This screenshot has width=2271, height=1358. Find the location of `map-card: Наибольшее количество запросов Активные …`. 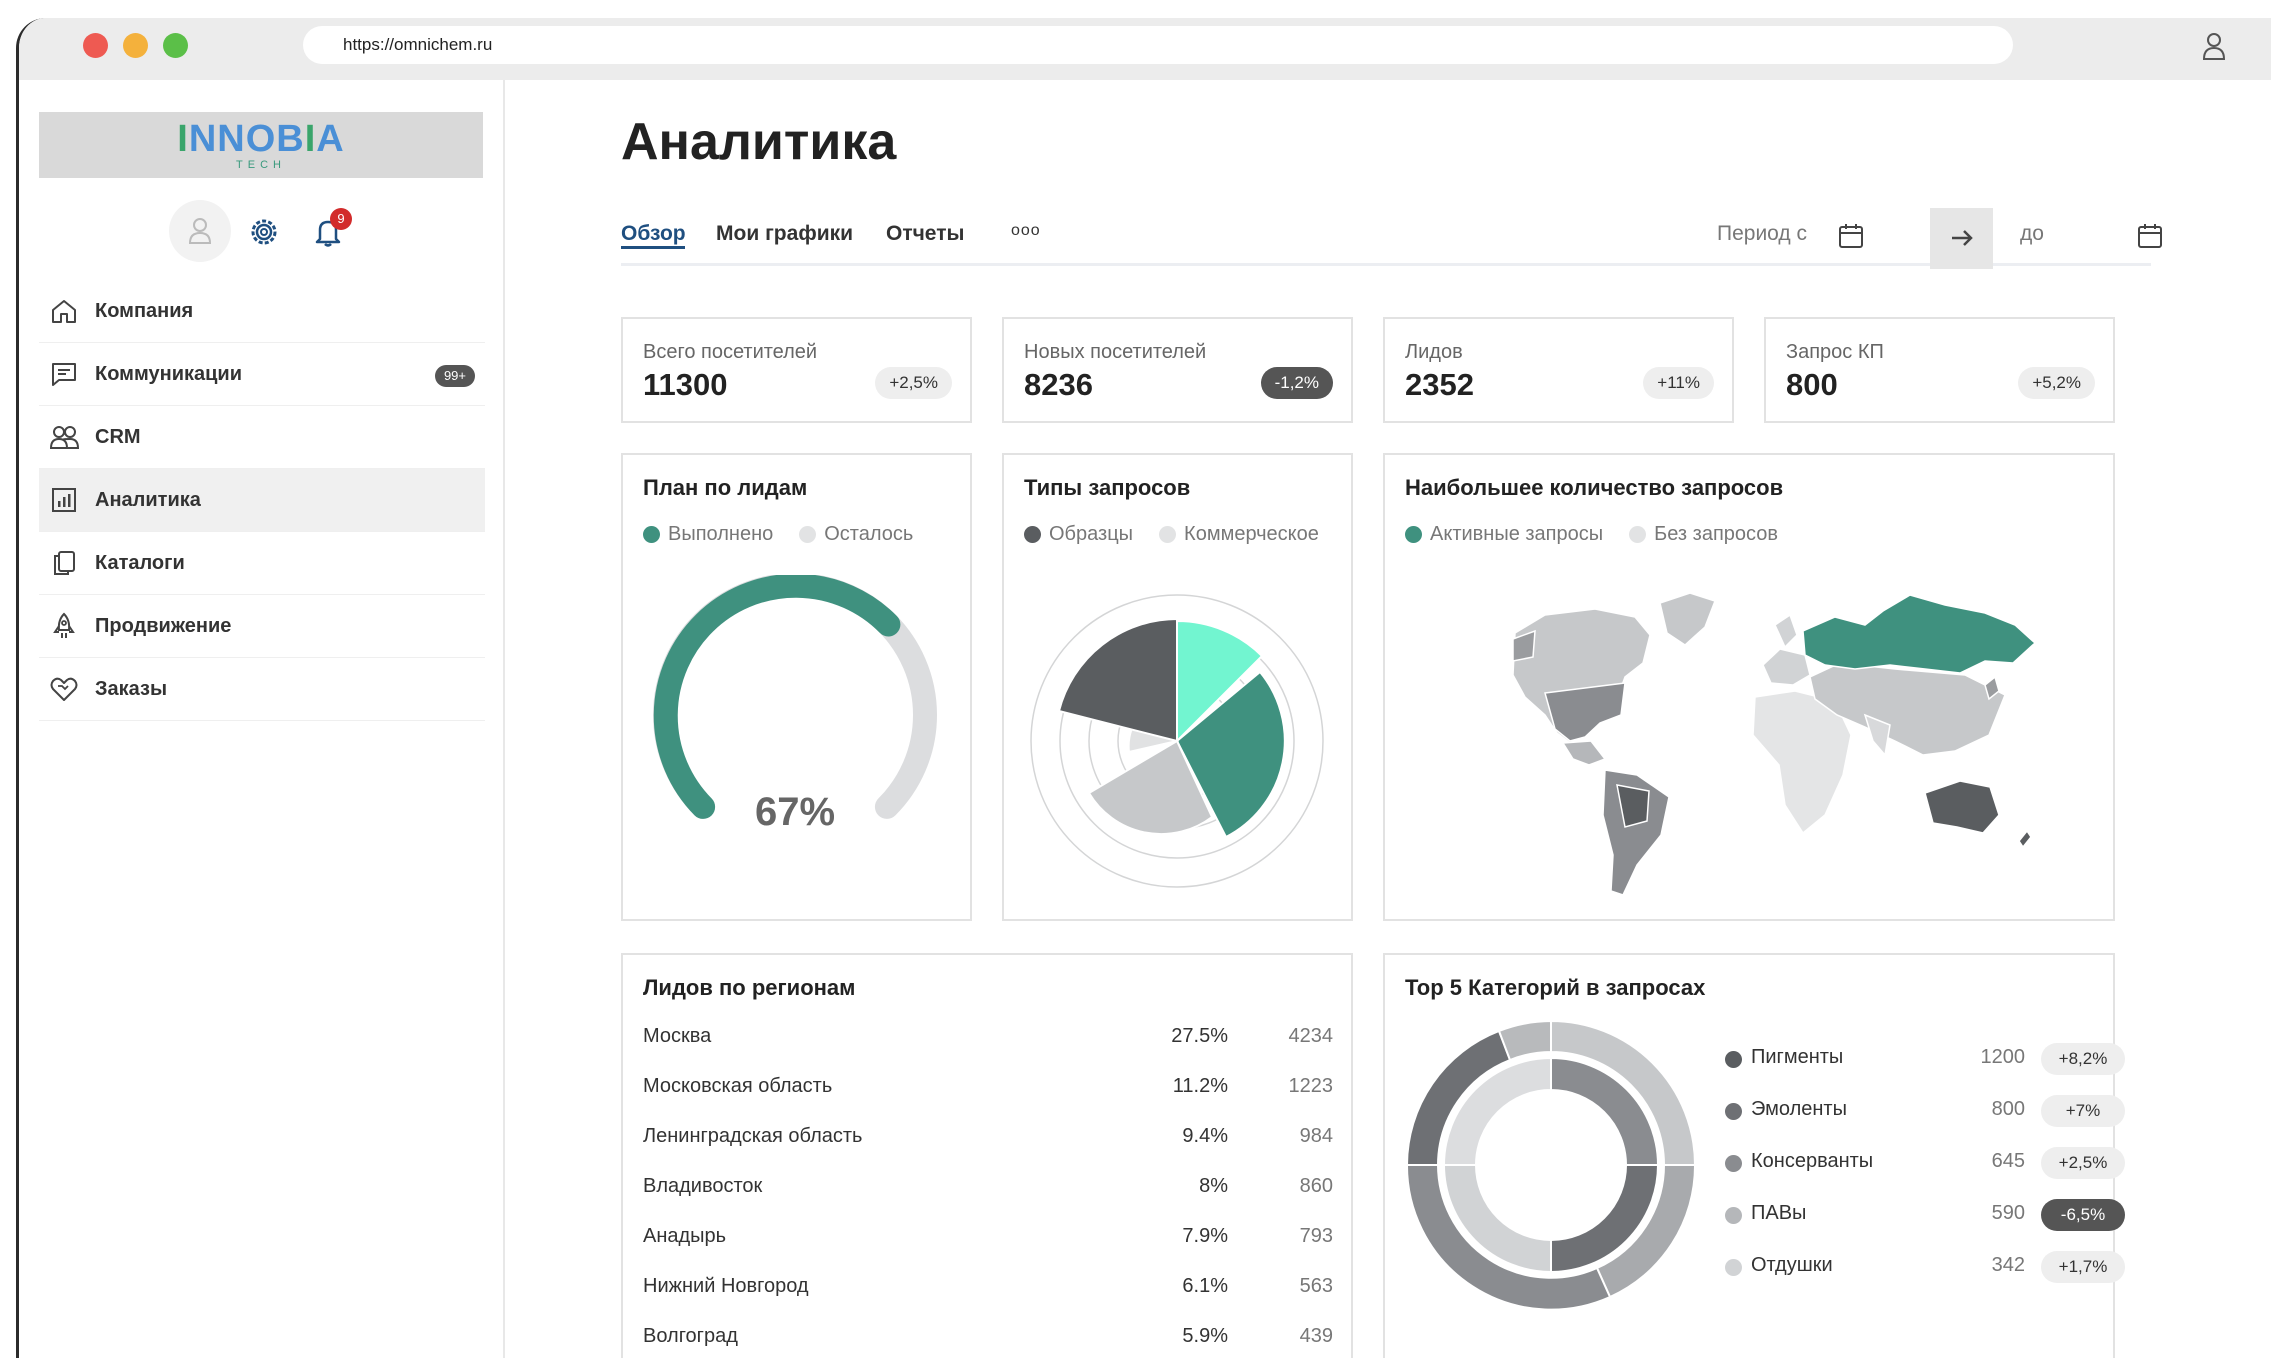

map-card: Наибольшее количество запросов Активные … is located at coordinates (1749, 687).